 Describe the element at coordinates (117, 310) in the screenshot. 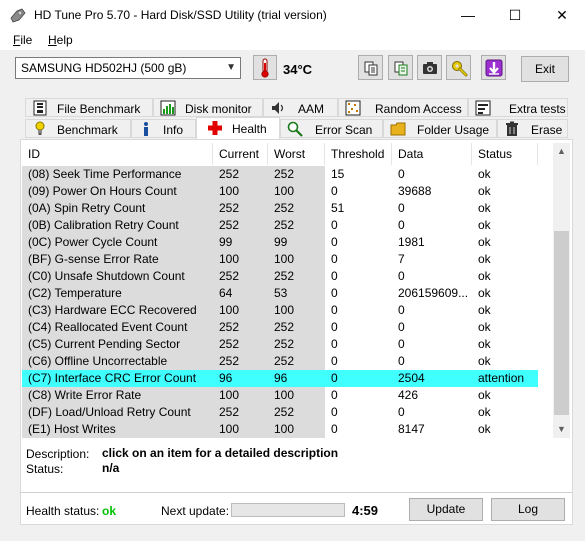

I see `table-cell: (C3) Hardware ECC Recovered` at that location.